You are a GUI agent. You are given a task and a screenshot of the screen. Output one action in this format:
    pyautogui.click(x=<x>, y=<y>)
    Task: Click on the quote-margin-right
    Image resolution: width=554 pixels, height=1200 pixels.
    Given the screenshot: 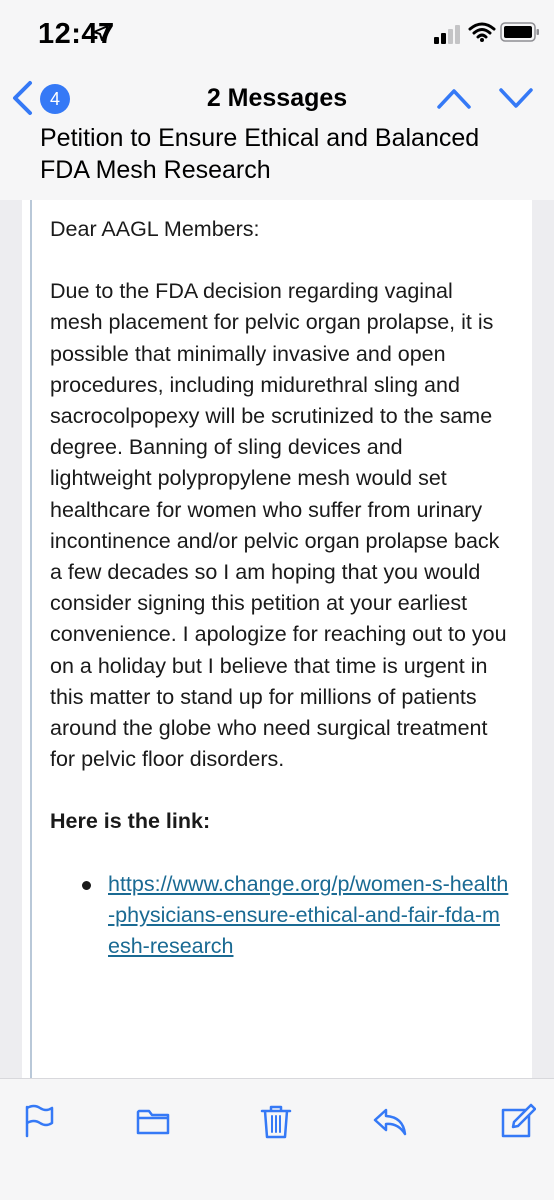 What is the action you would take?
    pyautogui.click(x=543, y=639)
    